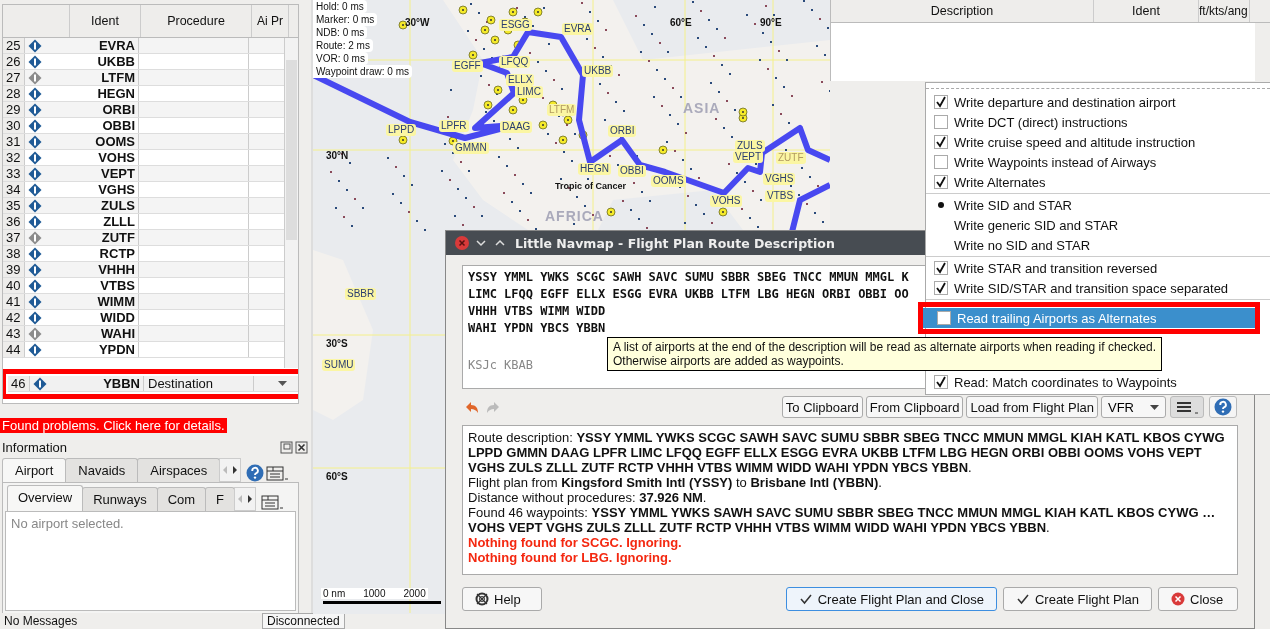 The height and width of the screenshot is (629, 1270). What do you see at coordinates (104, 349) in the screenshot?
I see `table-cell: YPDN` at bounding box center [104, 349].